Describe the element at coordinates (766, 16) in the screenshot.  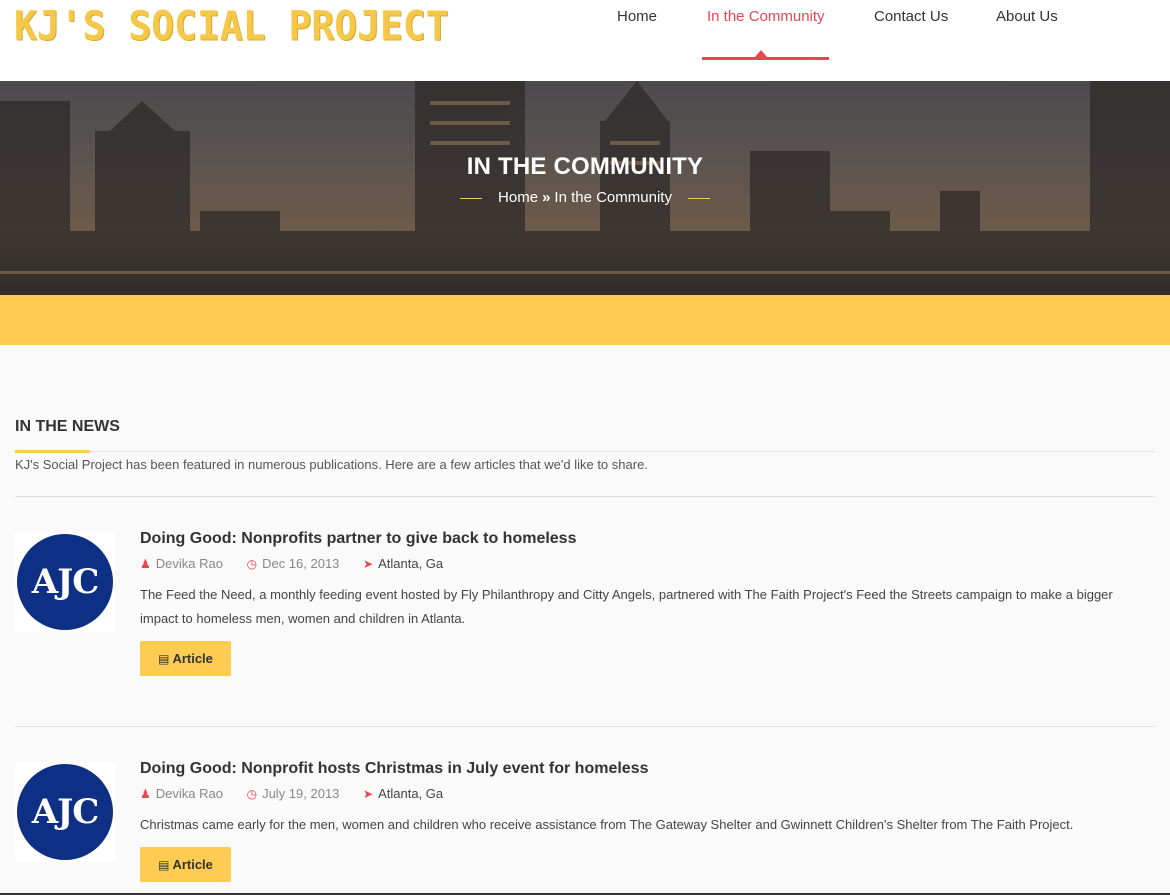
I see `nav-item-in-the-community: In the Community` at that location.